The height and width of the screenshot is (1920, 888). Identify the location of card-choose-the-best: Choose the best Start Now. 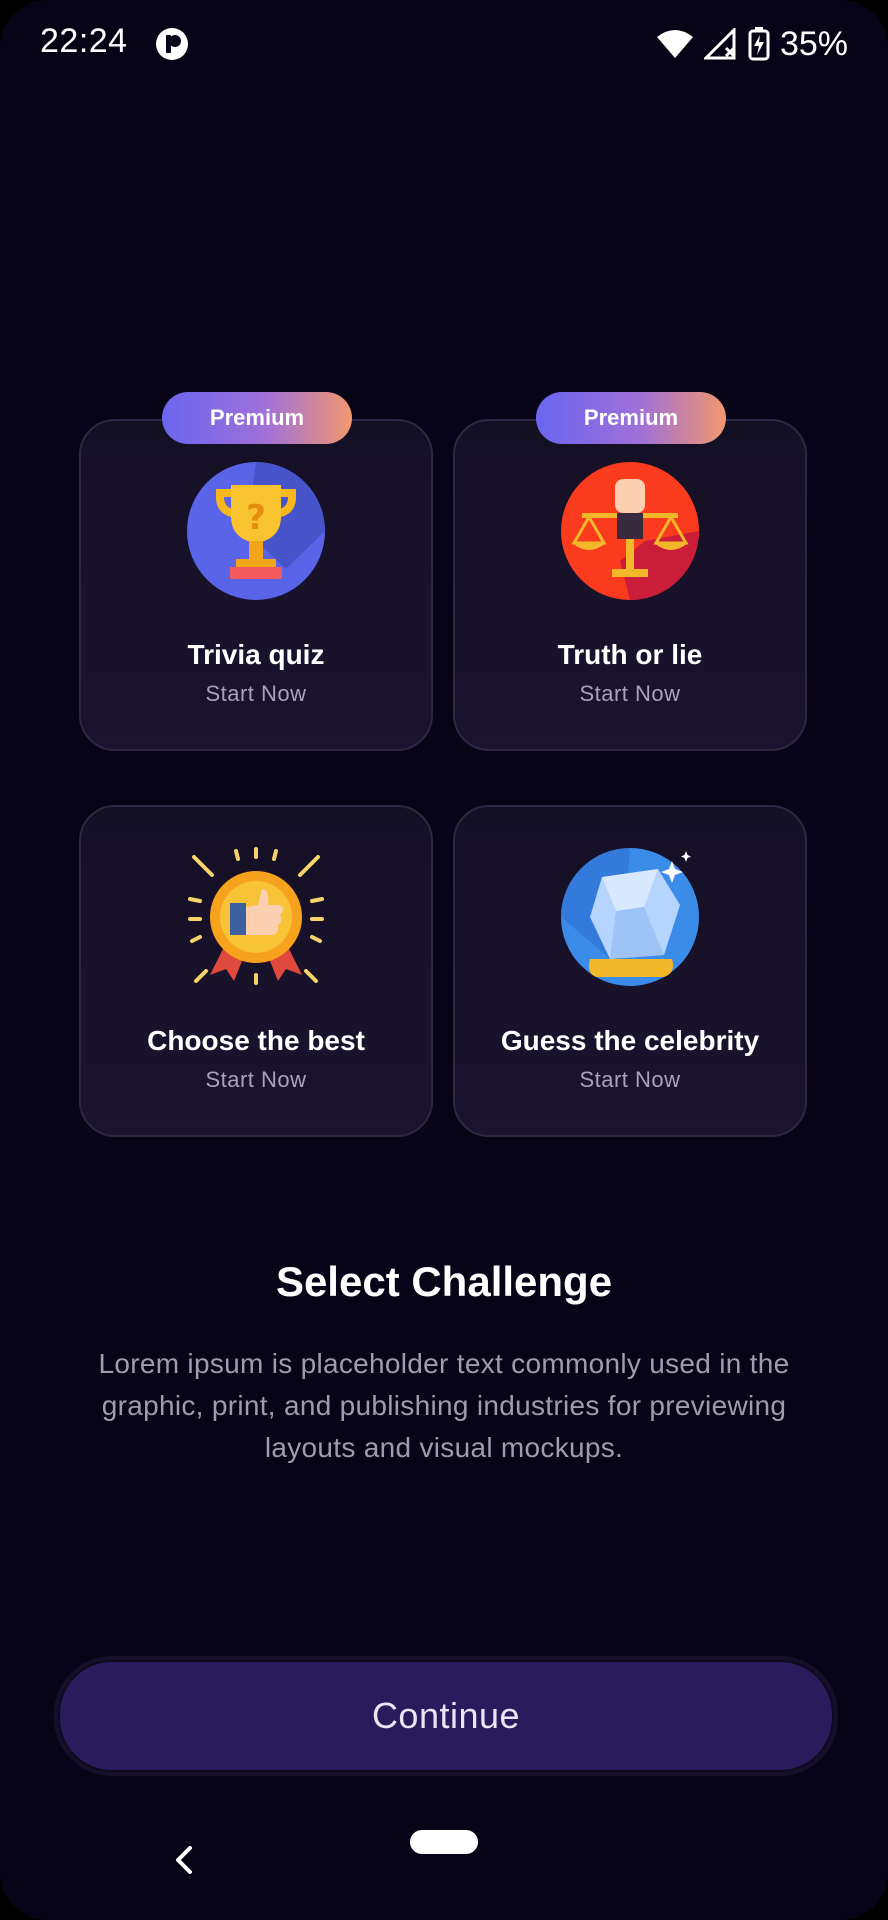
(256, 971).